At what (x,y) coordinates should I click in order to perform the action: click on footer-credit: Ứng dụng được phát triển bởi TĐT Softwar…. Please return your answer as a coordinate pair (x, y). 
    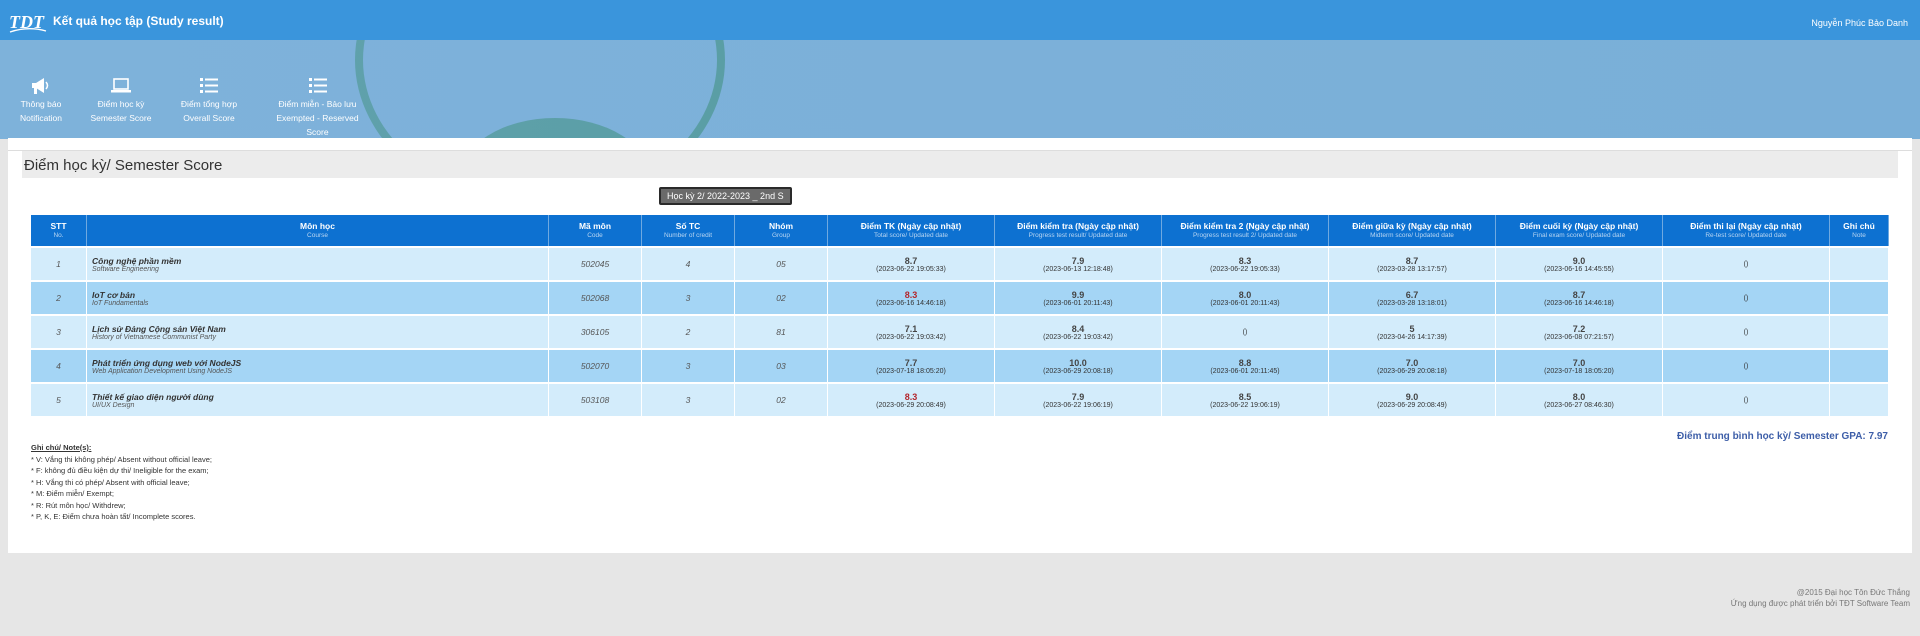
    Looking at the image, I should click on (1820, 603).